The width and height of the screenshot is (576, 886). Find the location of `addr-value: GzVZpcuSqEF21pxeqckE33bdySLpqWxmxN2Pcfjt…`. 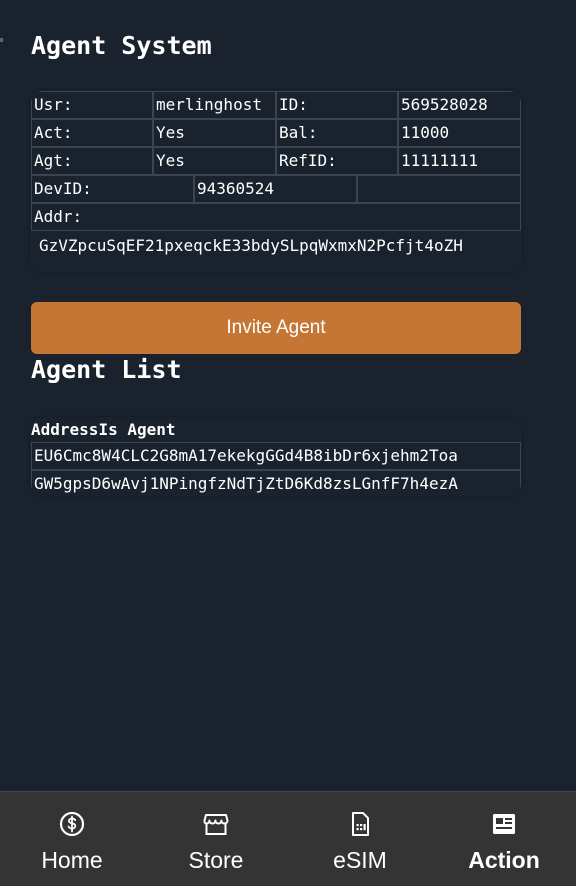

addr-value: GzVZpcuSqEF21pxeqckE33bdySLpqWxmxN2Pcfjt… is located at coordinates (251, 245).